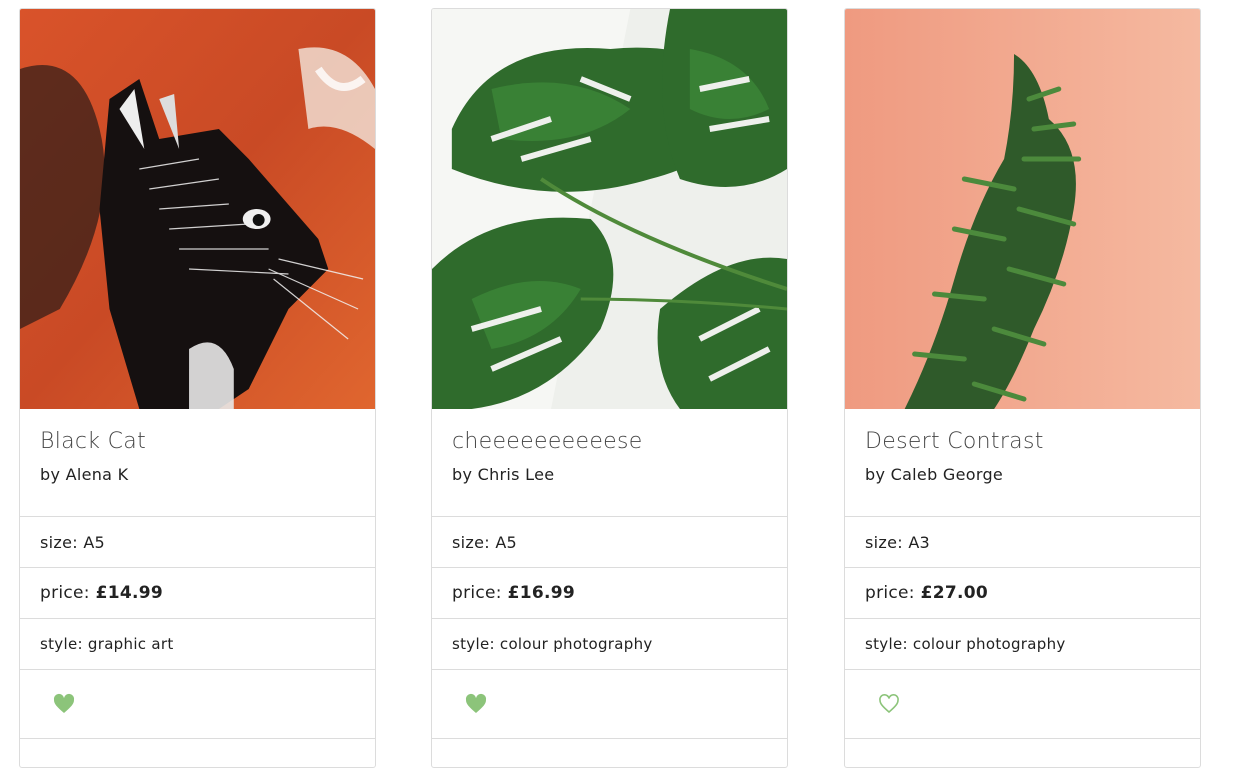 The width and height of the screenshot is (1238, 768). I want to click on product-card-body: Black Cat by Alena K, so click(197, 463).